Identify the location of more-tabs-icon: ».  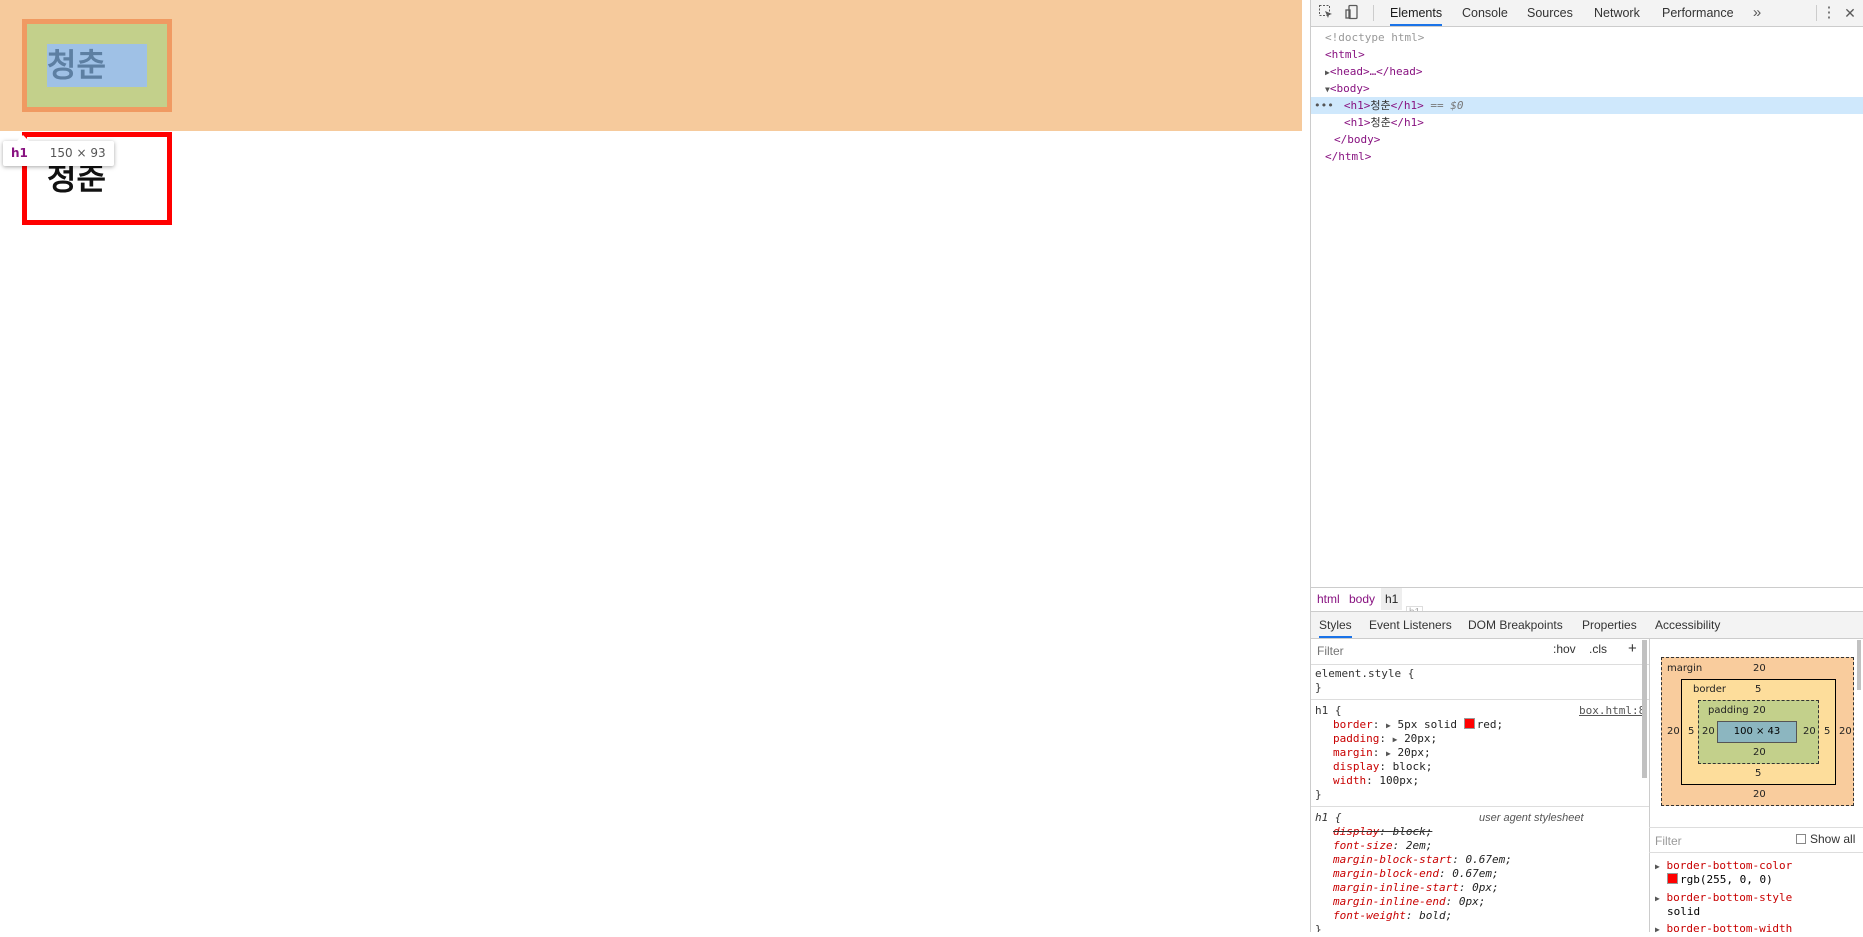
(1757, 13).